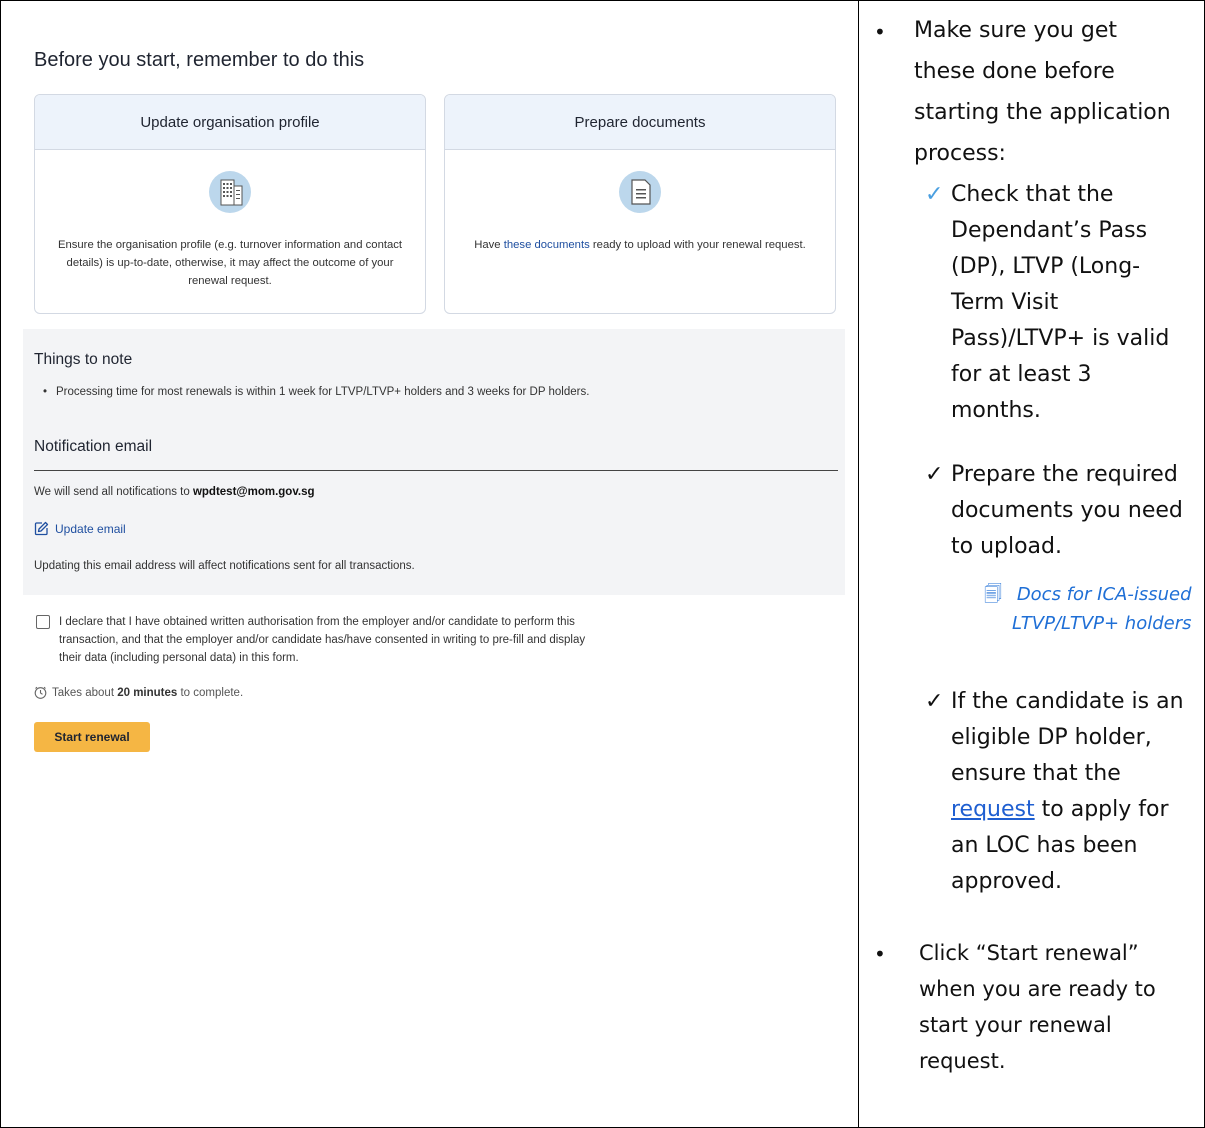 The width and height of the screenshot is (1205, 1128). Describe the element at coordinates (993, 809) in the screenshot. I see `request-link: request` at that location.